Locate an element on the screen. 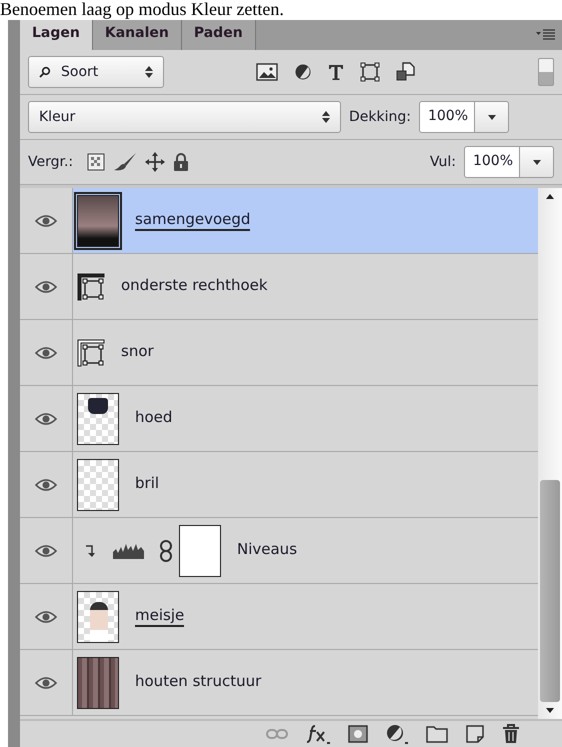  panel-tab: Kanalen is located at coordinates (137, 35).